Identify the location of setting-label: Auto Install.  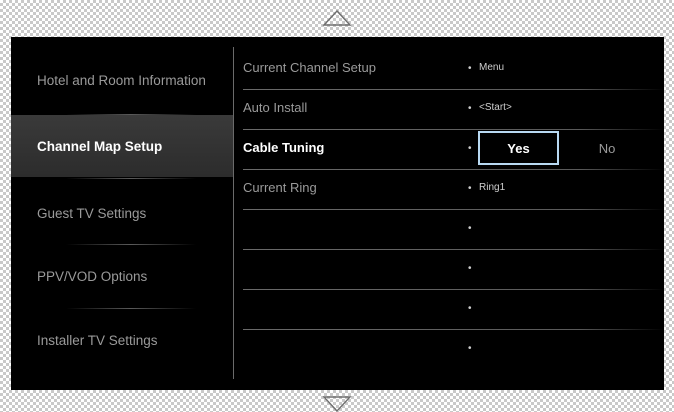
(275, 107).